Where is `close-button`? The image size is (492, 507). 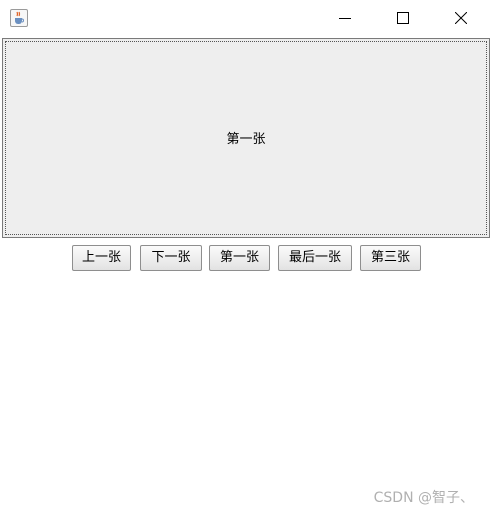 close-button is located at coordinates (461, 18).